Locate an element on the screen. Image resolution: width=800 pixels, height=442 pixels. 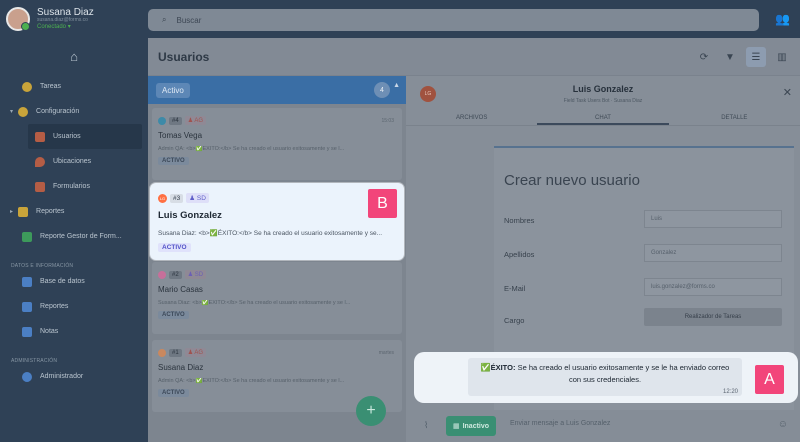
detail-subtitle: Field Task Users Bot · Susana Diaz is located at coordinates (603, 101).